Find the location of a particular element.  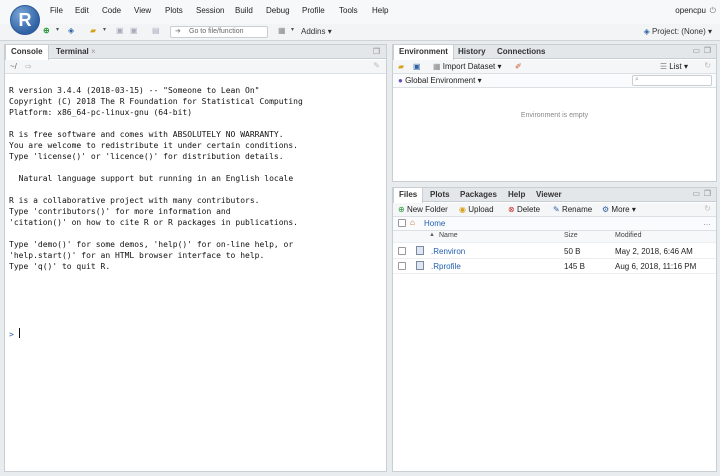

print-icon: ▤ is located at coordinates (156, 30).